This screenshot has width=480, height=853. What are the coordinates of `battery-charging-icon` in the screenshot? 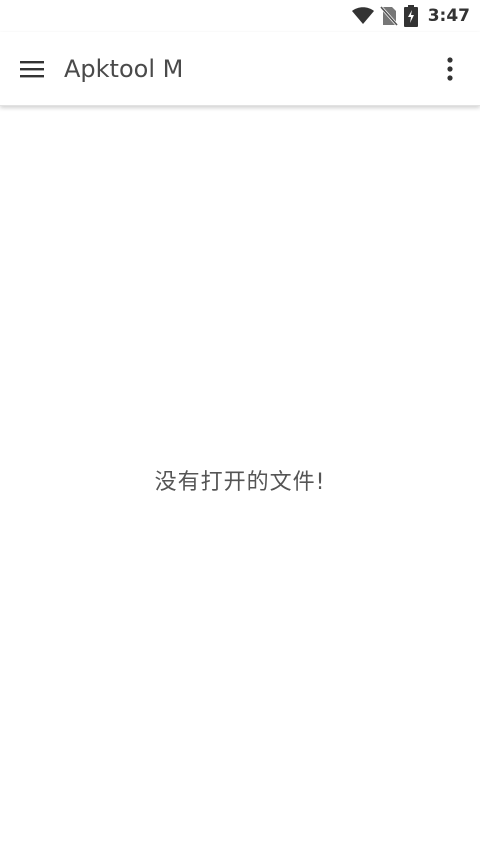 It's located at (410, 16).